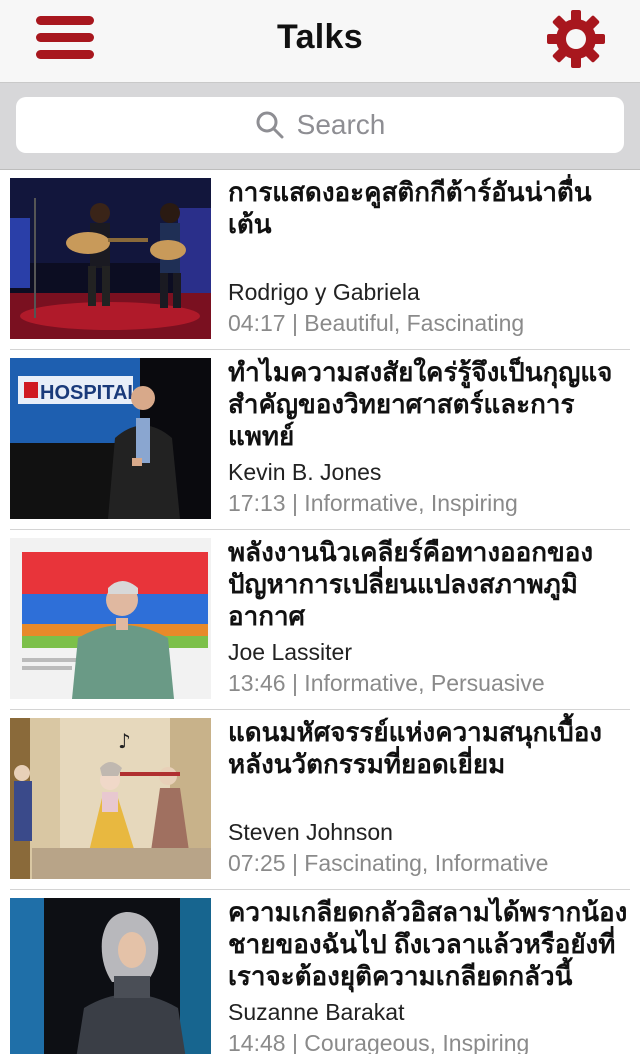  I want to click on speaker-name: Kevin B. Jones, so click(305, 472).